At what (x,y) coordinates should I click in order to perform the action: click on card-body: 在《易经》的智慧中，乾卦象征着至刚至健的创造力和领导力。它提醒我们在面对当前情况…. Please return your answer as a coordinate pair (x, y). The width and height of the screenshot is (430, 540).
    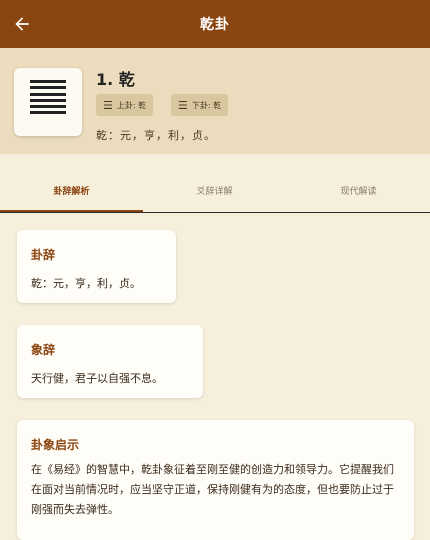
    Looking at the image, I should click on (212, 489).